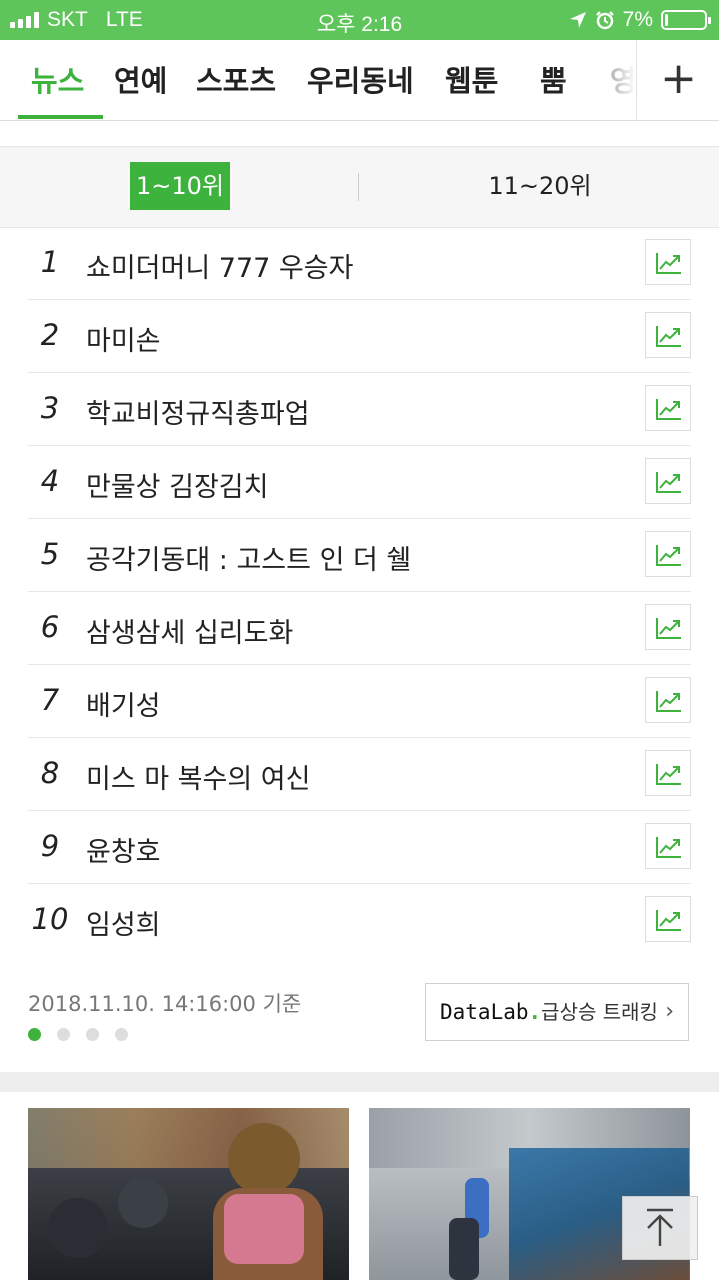 The height and width of the screenshot is (1280, 719). Describe the element at coordinates (359, 920) in the screenshot. I see `ranking-row: 10 임성희` at that location.